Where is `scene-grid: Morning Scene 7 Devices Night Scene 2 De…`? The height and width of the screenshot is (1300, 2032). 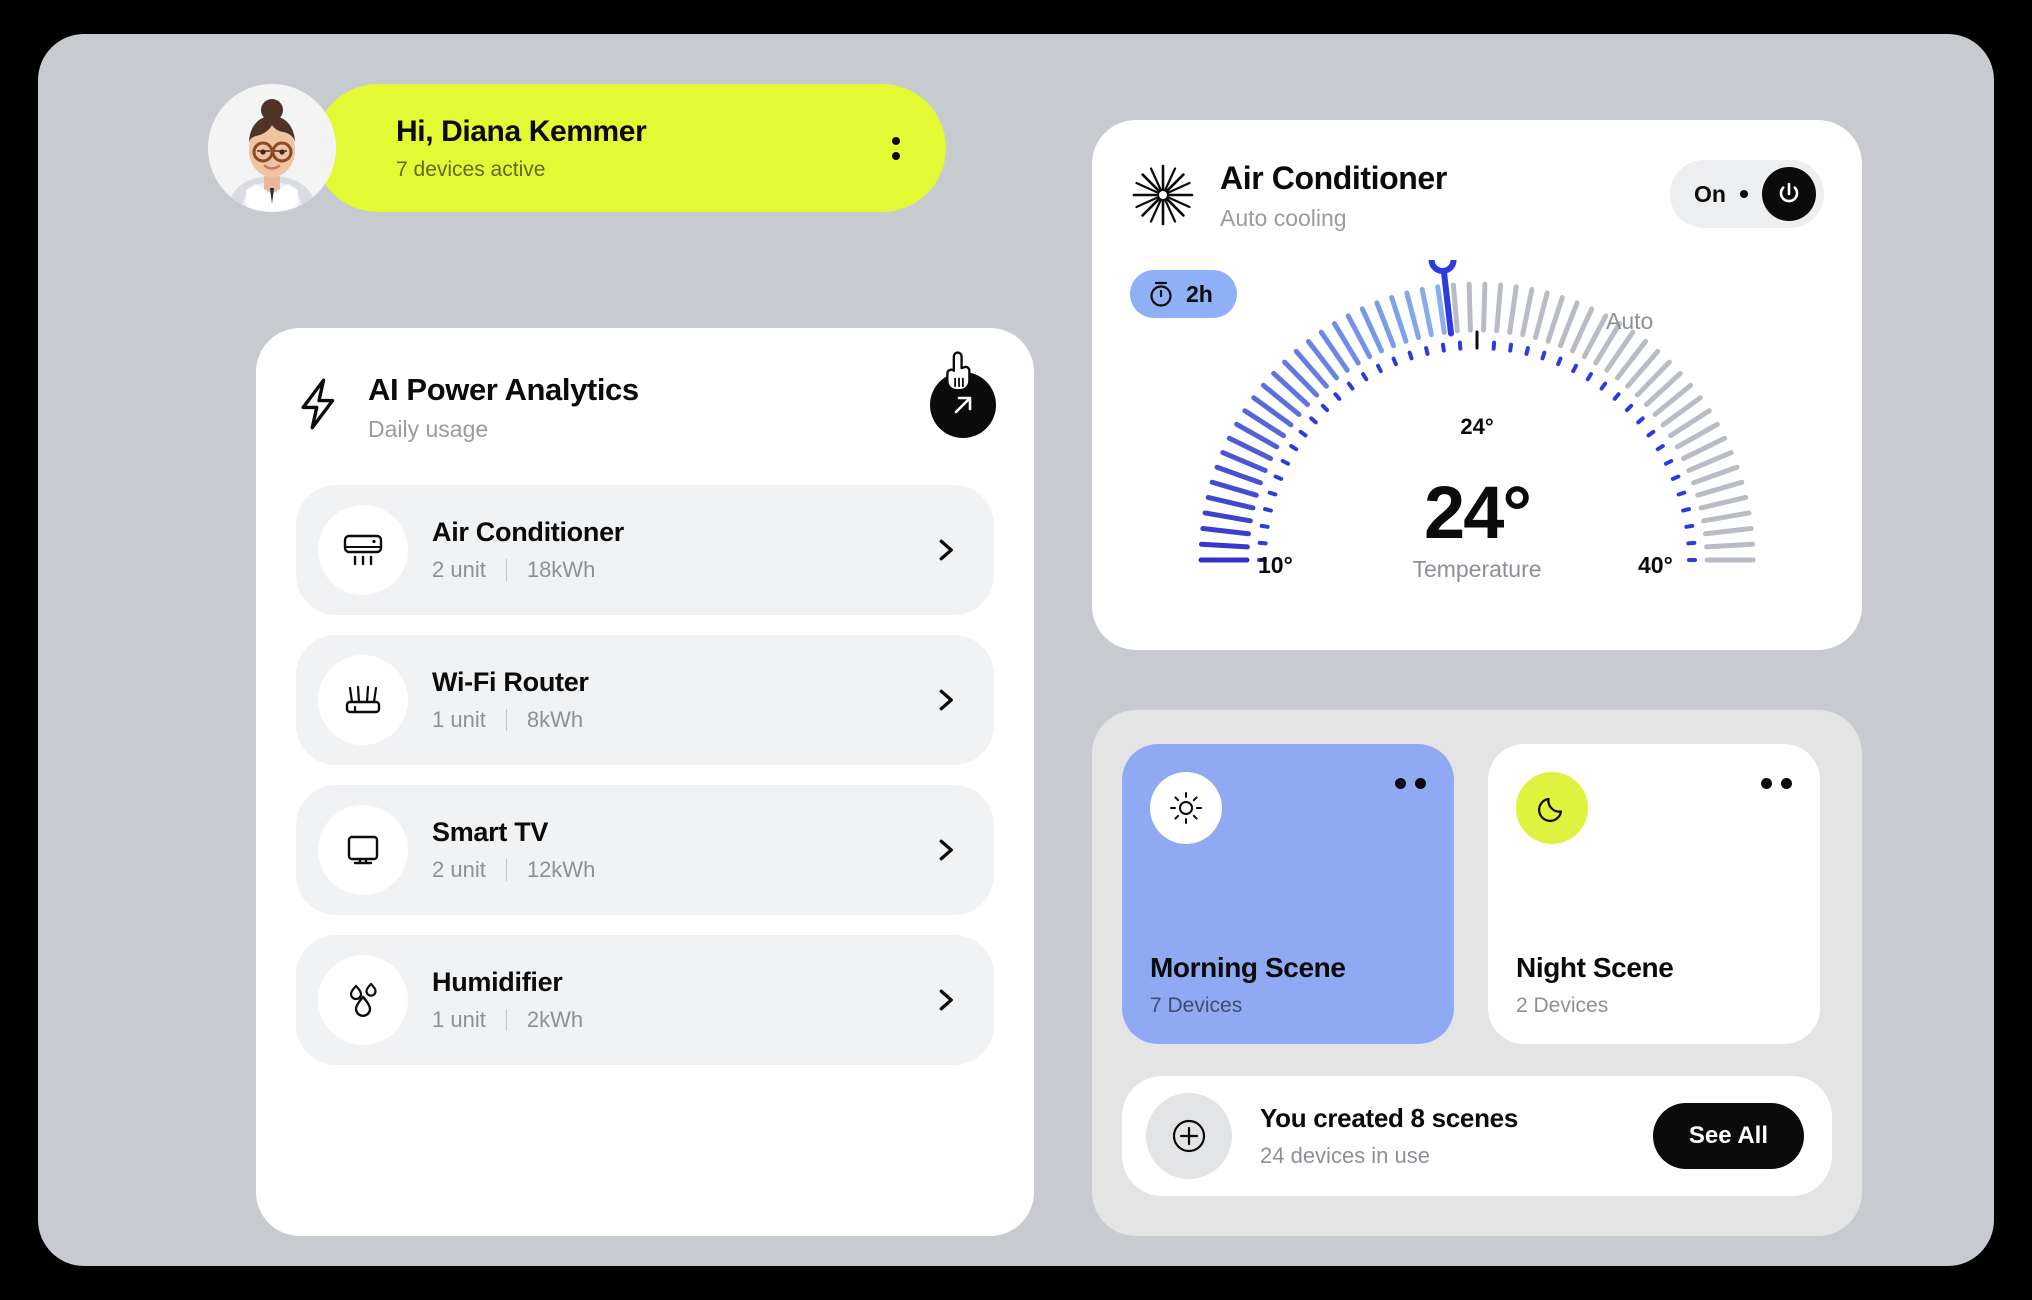 scene-grid: Morning Scene 7 Devices Night Scene 2 De… is located at coordinates (1477, 894).